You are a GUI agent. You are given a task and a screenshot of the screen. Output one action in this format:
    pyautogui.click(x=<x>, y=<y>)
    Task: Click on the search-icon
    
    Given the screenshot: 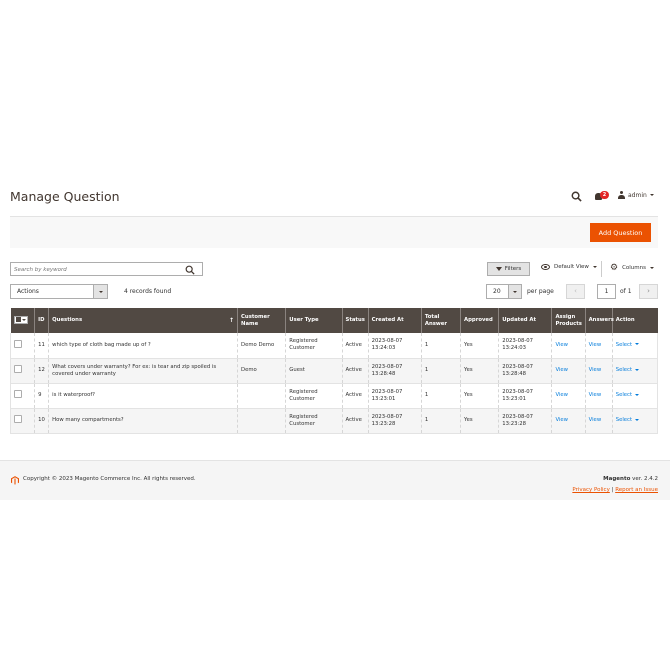 What is the action you would take?
    pyautogui.click(x=190, y=270)
    